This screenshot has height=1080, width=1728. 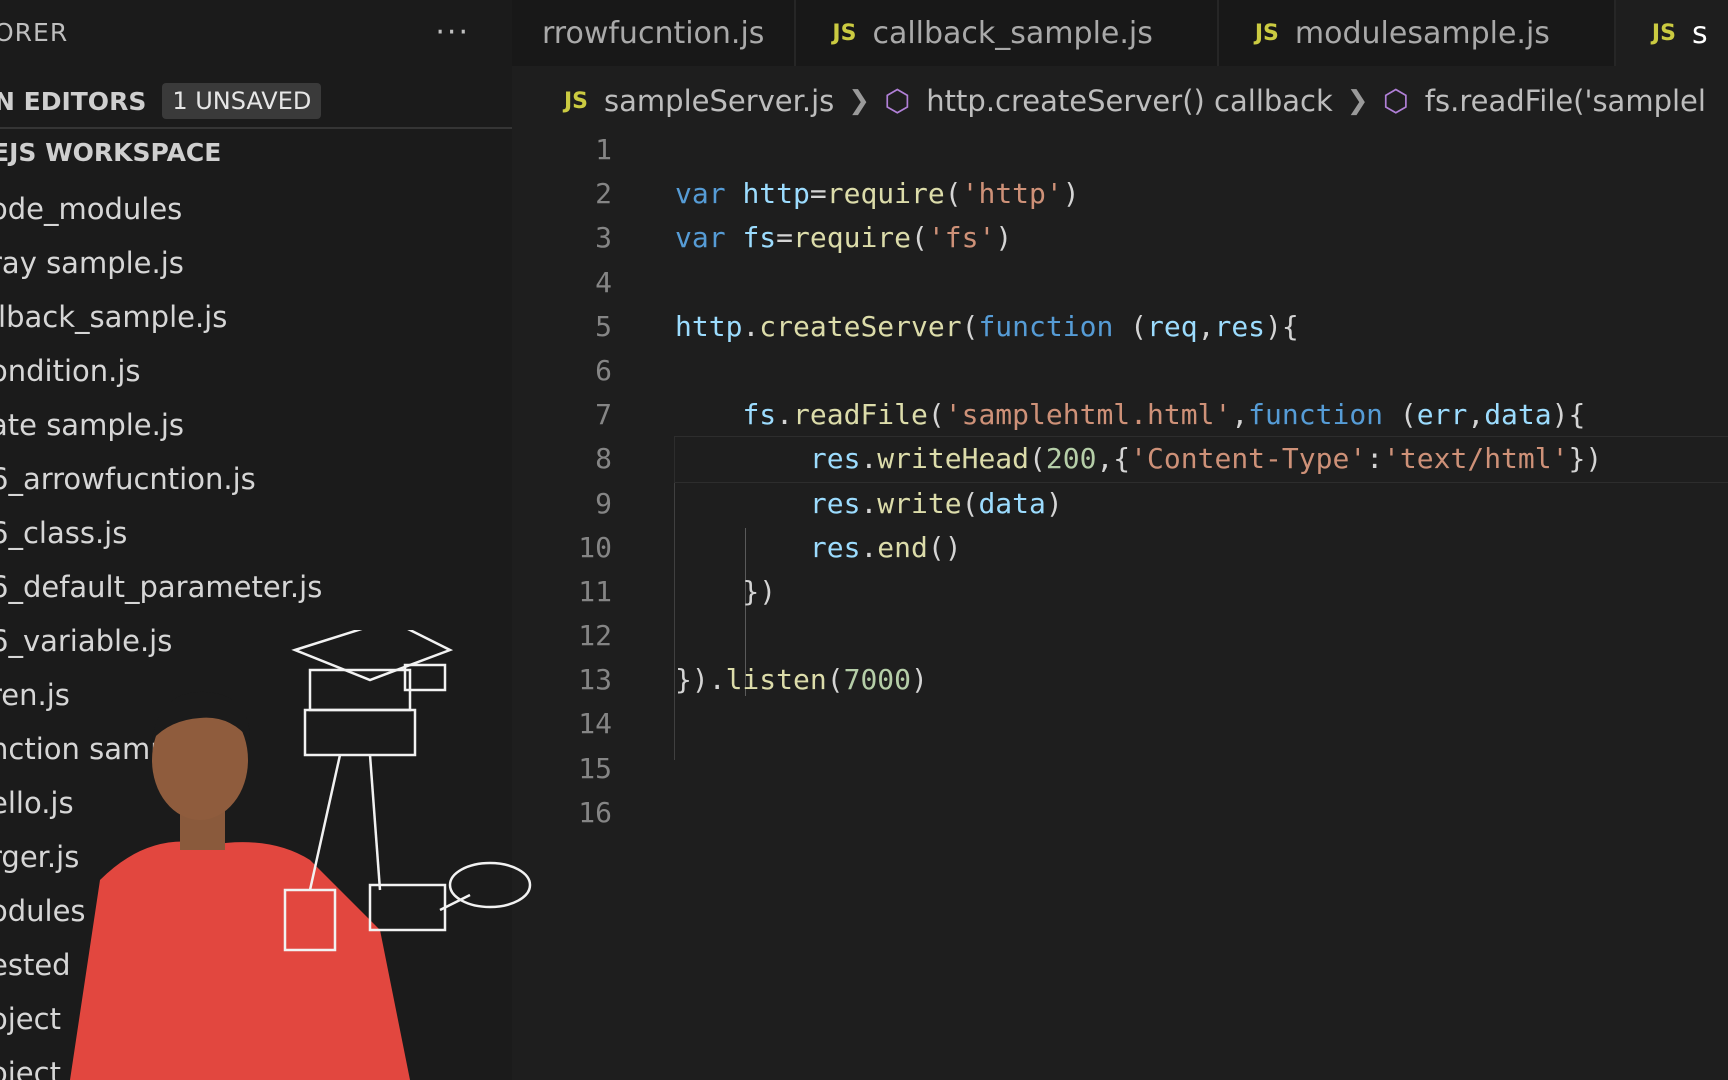 I want to click on file-tree-item: 6_default_parameter.js, so click(x=161, y=587).